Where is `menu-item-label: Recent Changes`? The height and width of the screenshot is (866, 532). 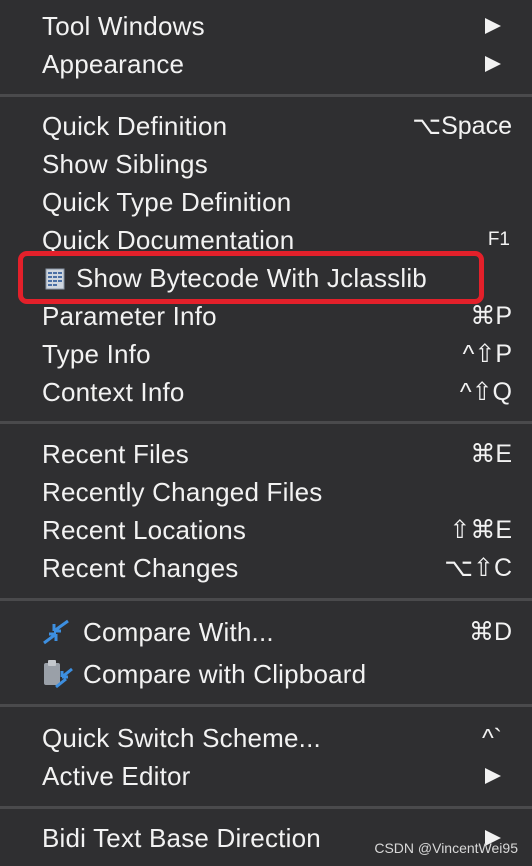 menu-item-label: Recent Changes is located at coordinates (140, 568).